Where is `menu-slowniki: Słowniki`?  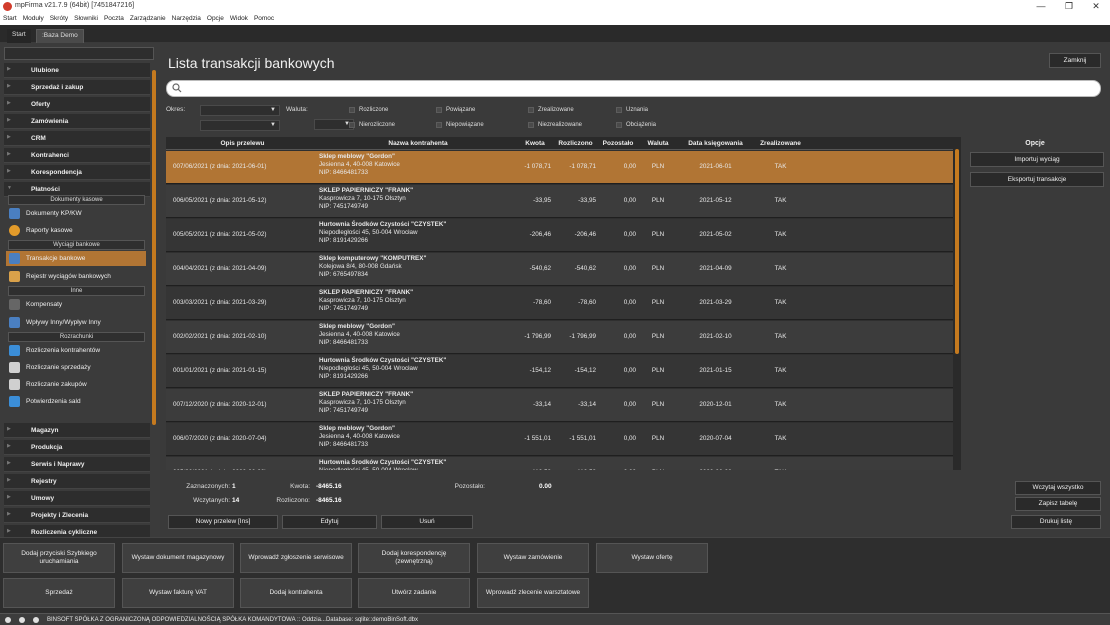
menu-slowniki: Słowniki is located at coordinates (86, 17).